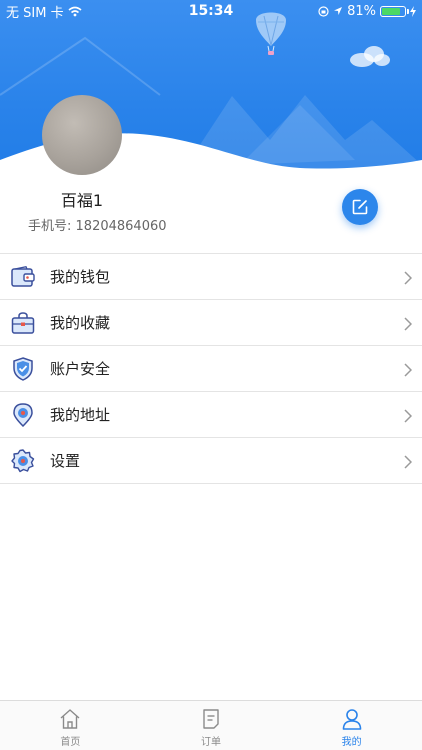 The width and height of the screenshot is (422, 750). Describe the element at coordinates (351, 719) in the screenshot. I see `user-icon` at that location.